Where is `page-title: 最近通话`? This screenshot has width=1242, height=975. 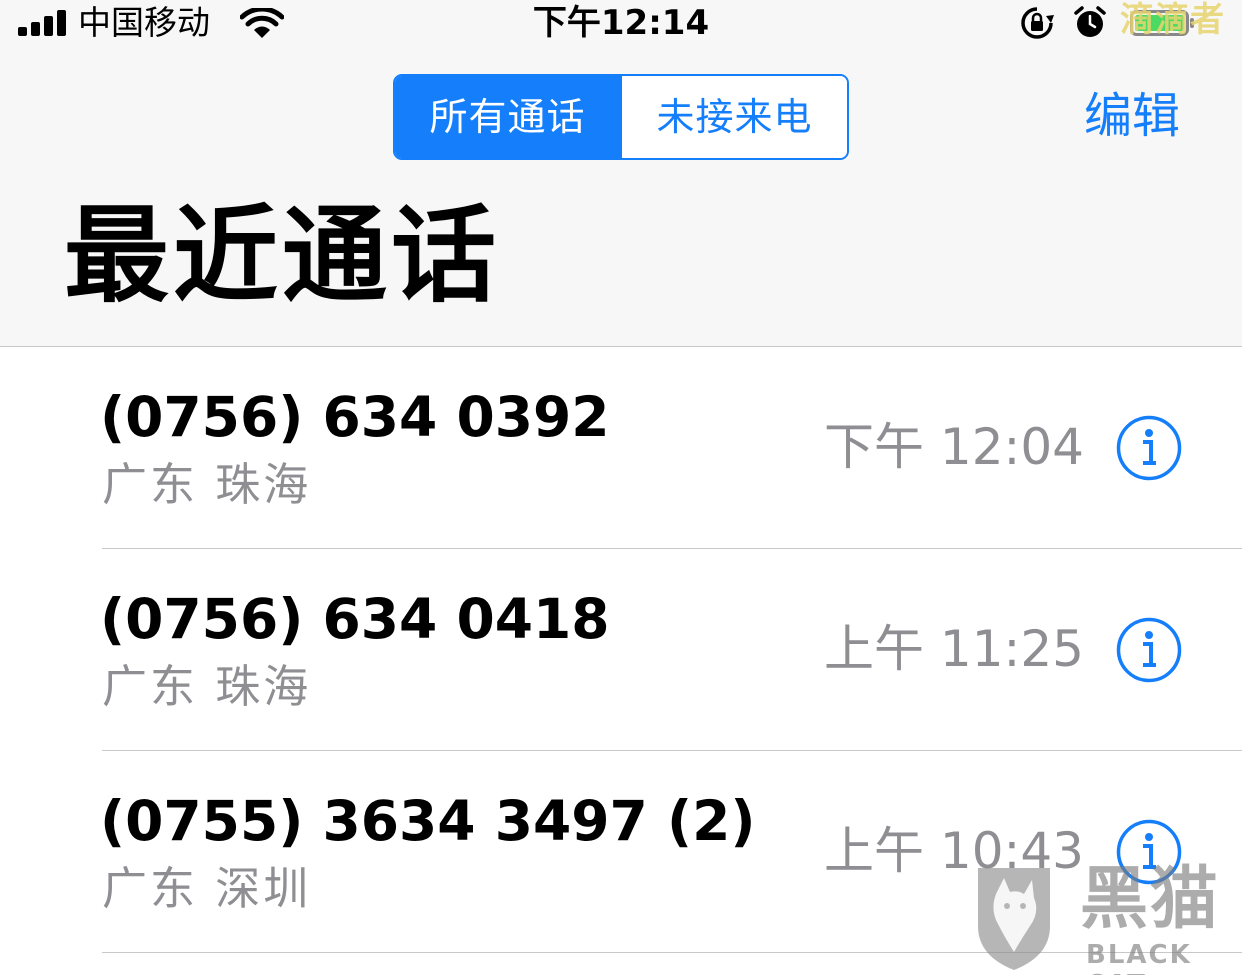
page-title: 最近通话 is located at coordinates (282, 256).